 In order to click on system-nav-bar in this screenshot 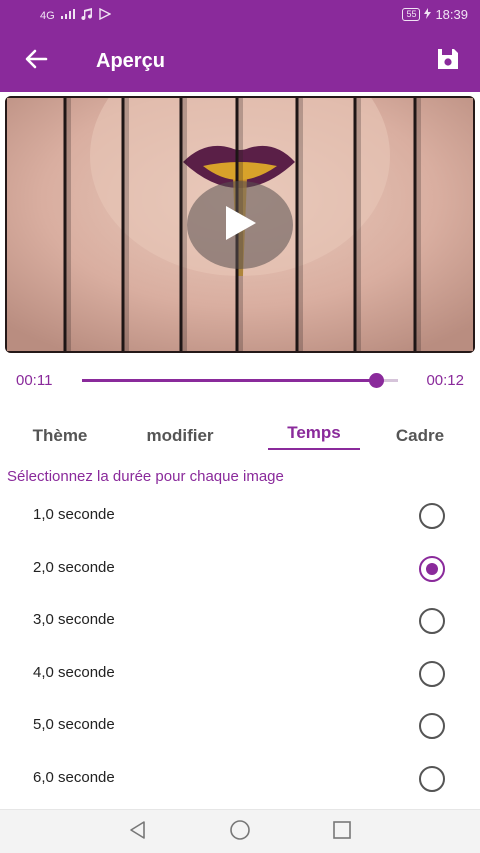, I will do `click(240, 831)`.